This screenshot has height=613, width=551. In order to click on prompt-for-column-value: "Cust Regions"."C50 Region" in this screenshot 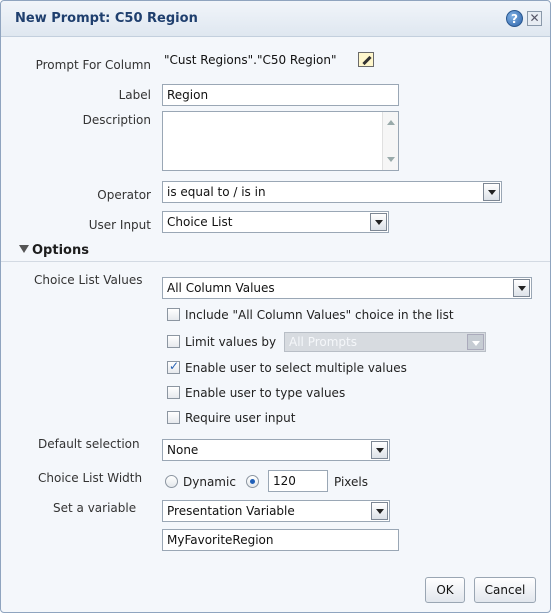, I will do `click(250, 60)`.